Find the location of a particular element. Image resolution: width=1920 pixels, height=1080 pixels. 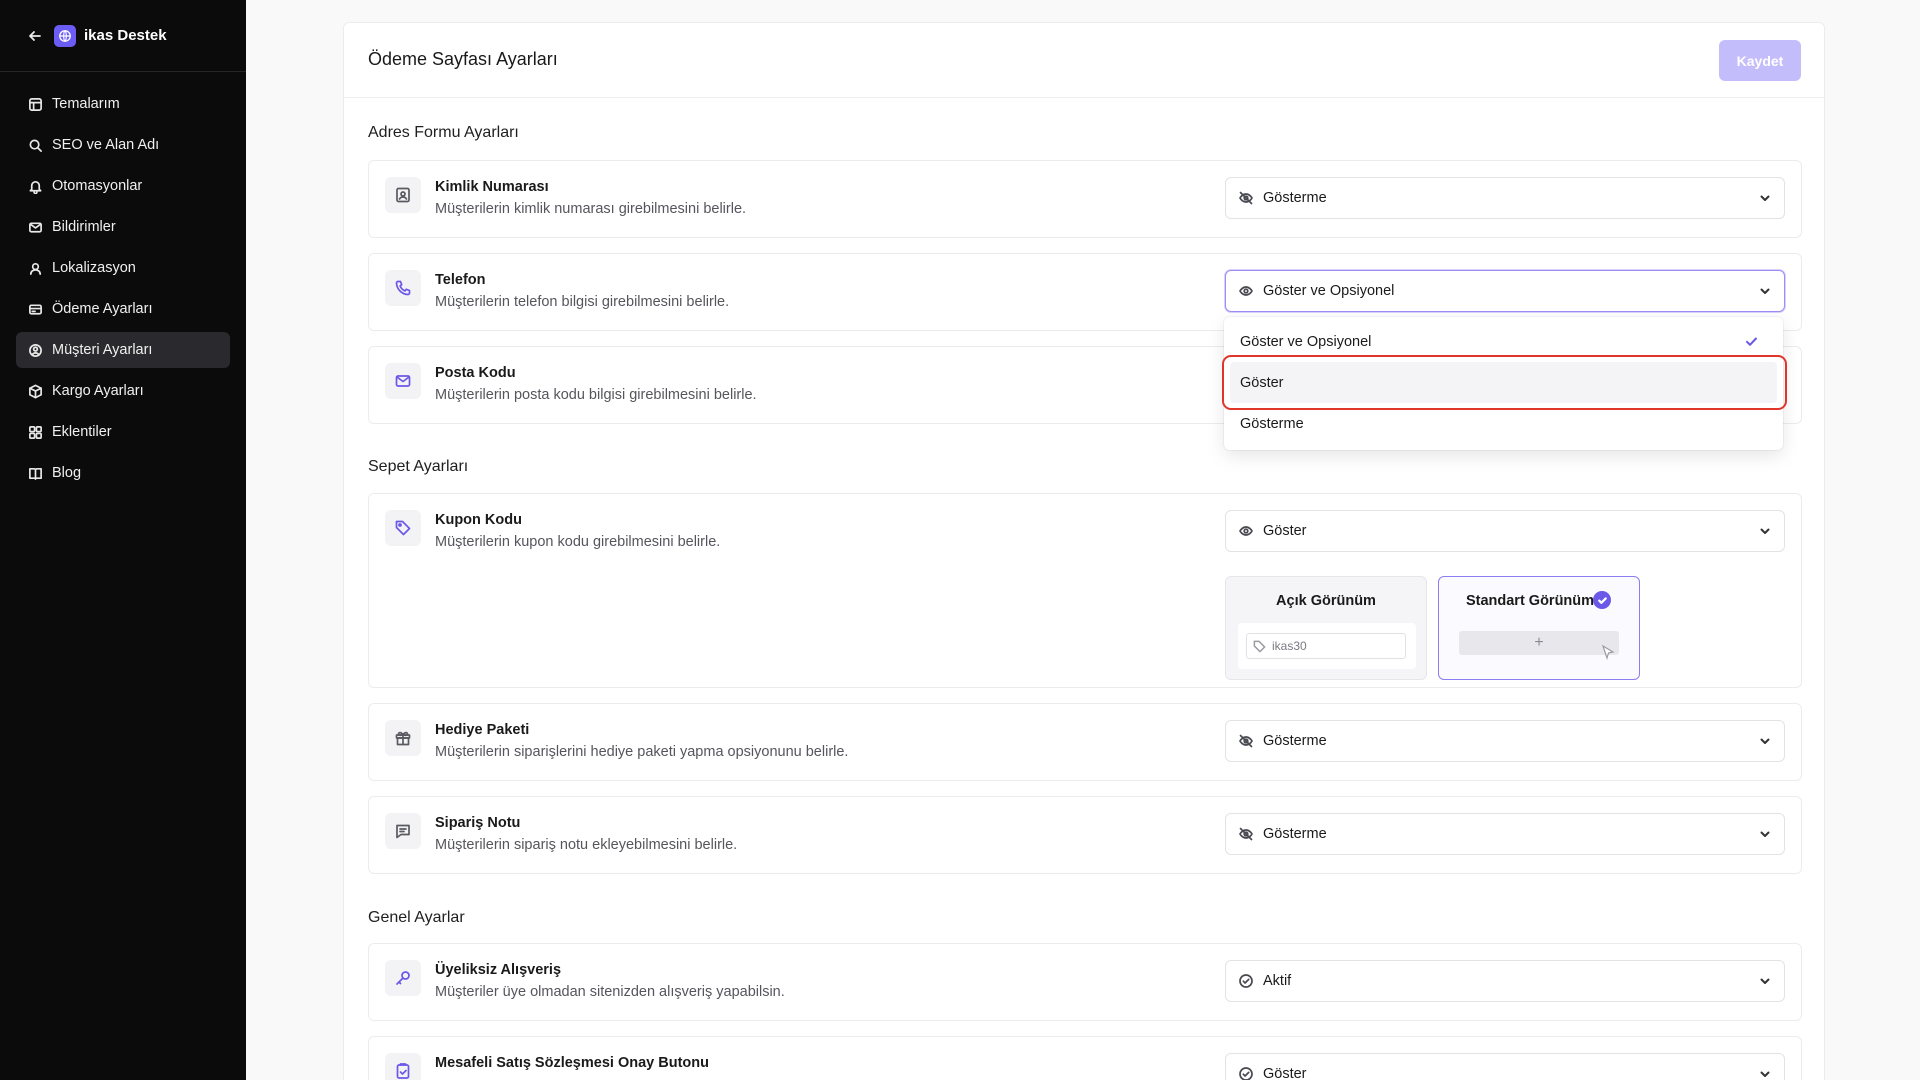

sidebar-title: ikas Destek is located at coordinates (125, 35).